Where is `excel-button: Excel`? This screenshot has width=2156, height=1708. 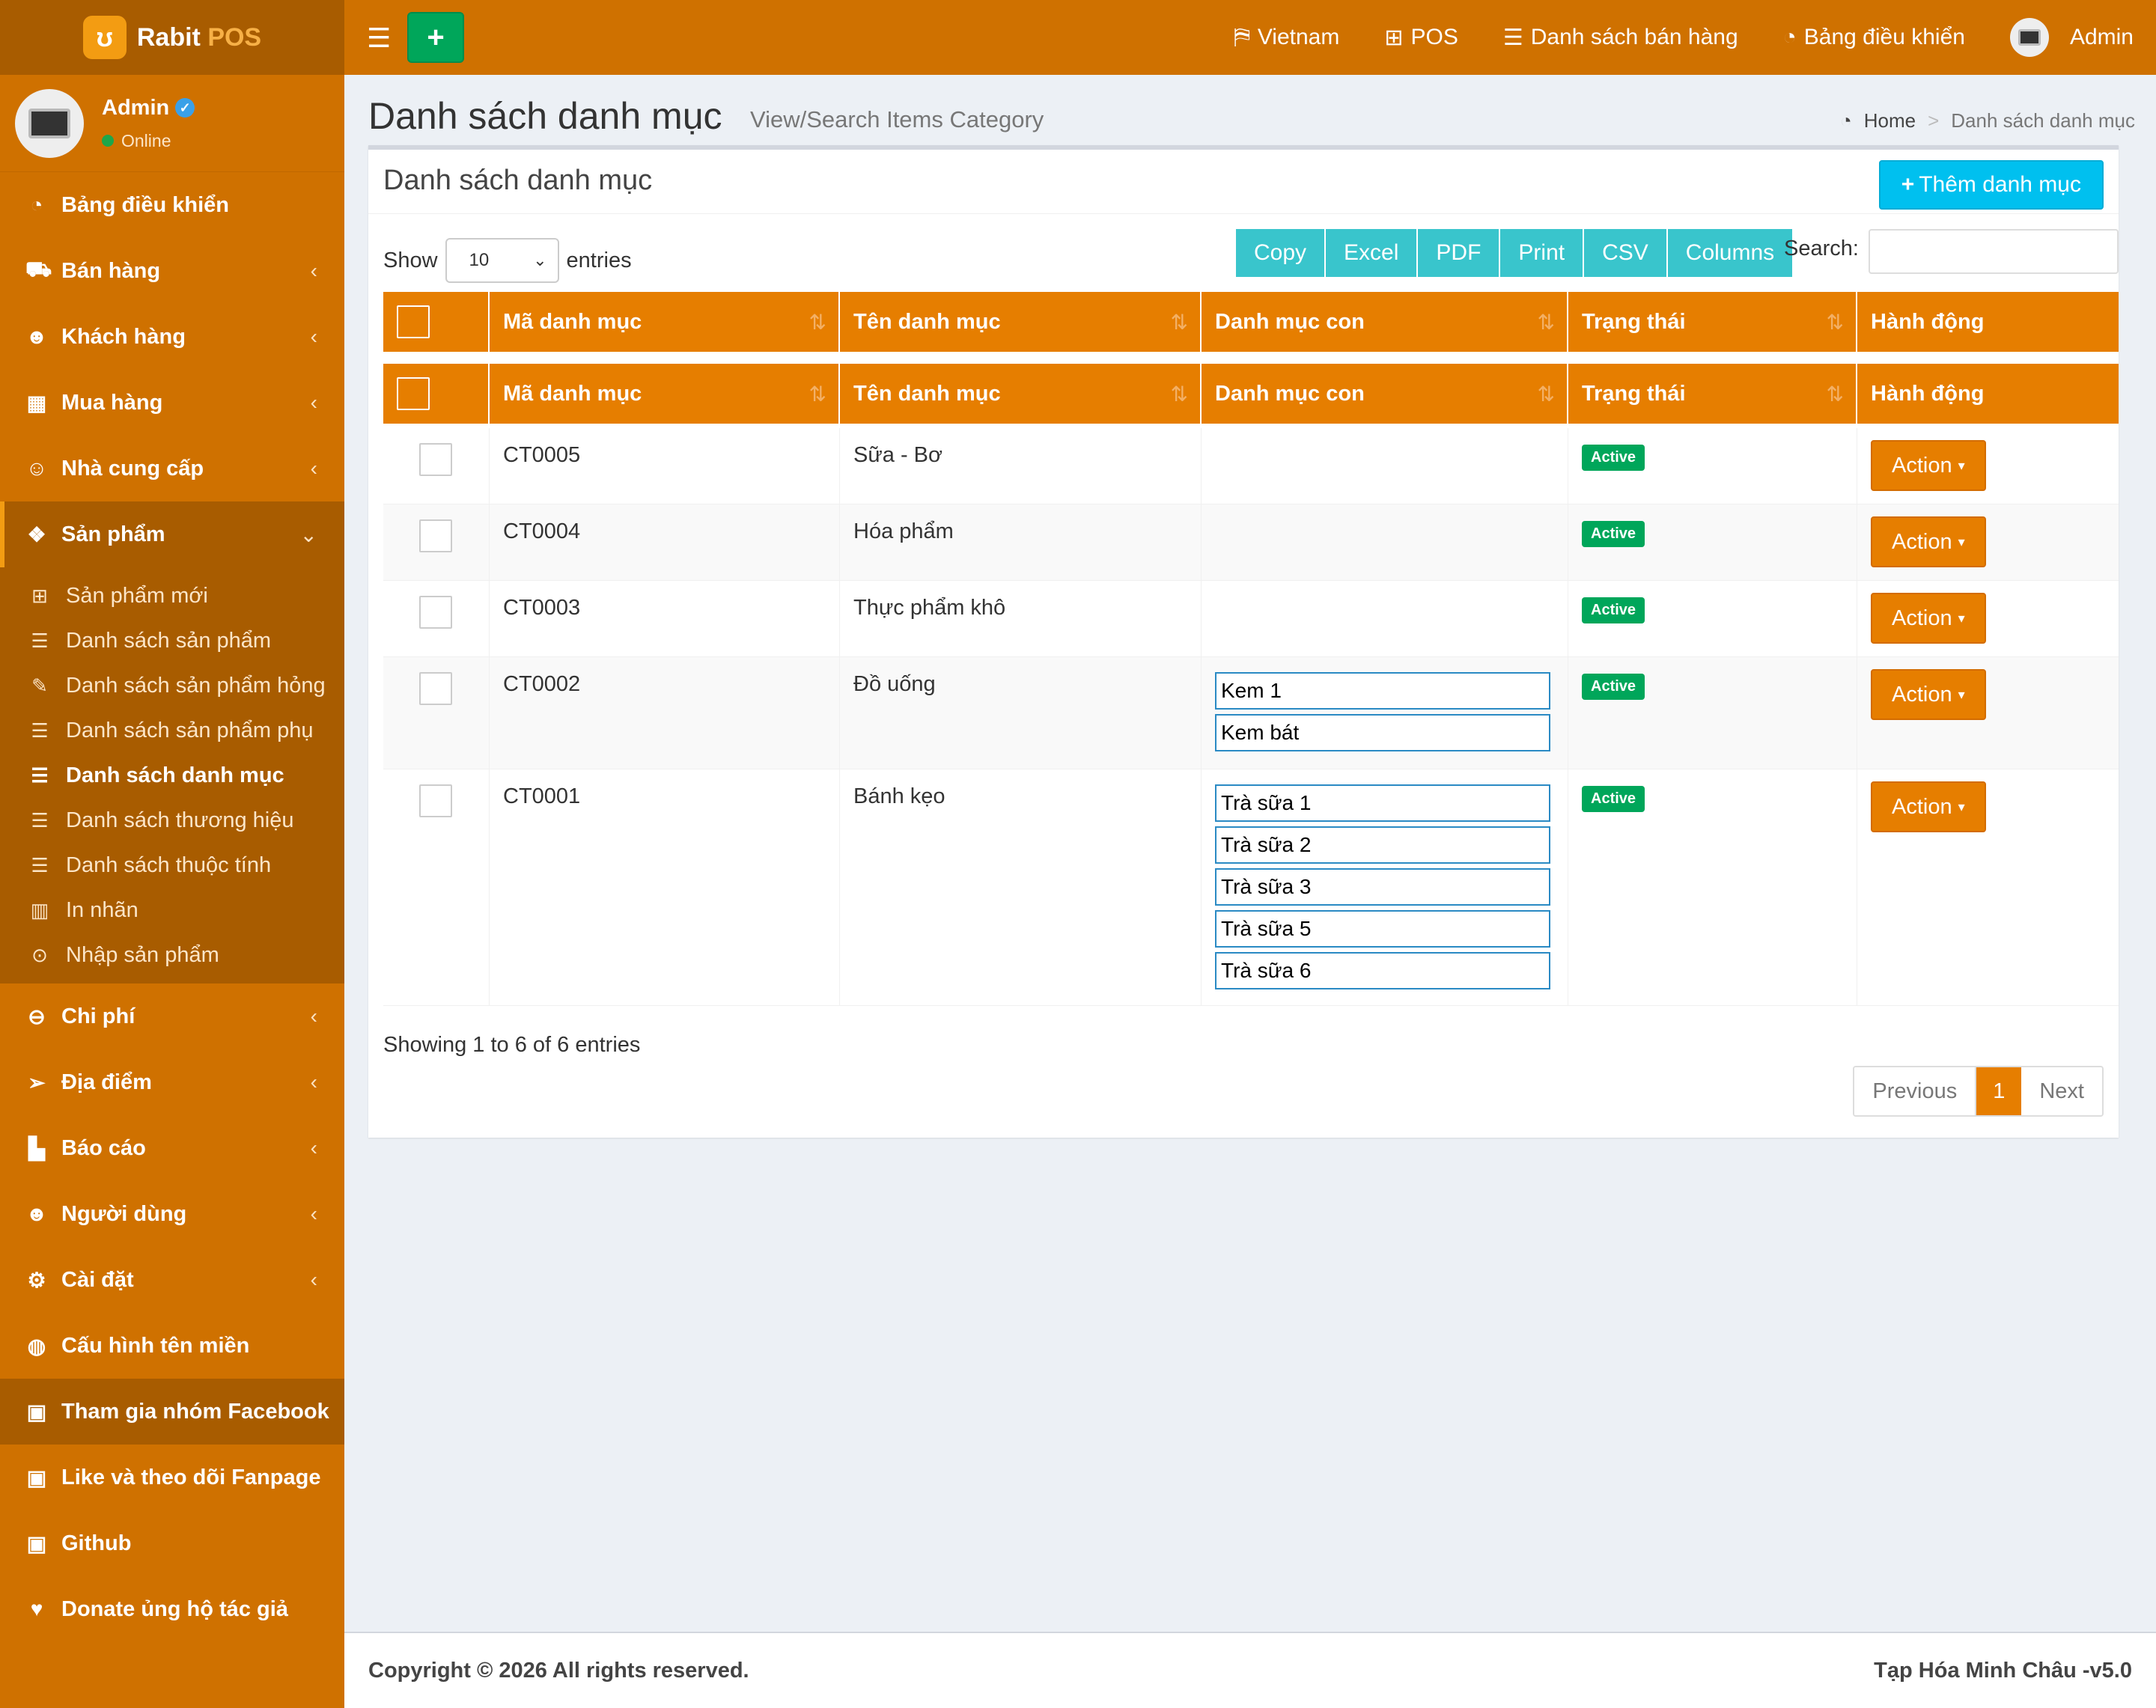
excel-button: Excel is located at coordinates (1372, 253).